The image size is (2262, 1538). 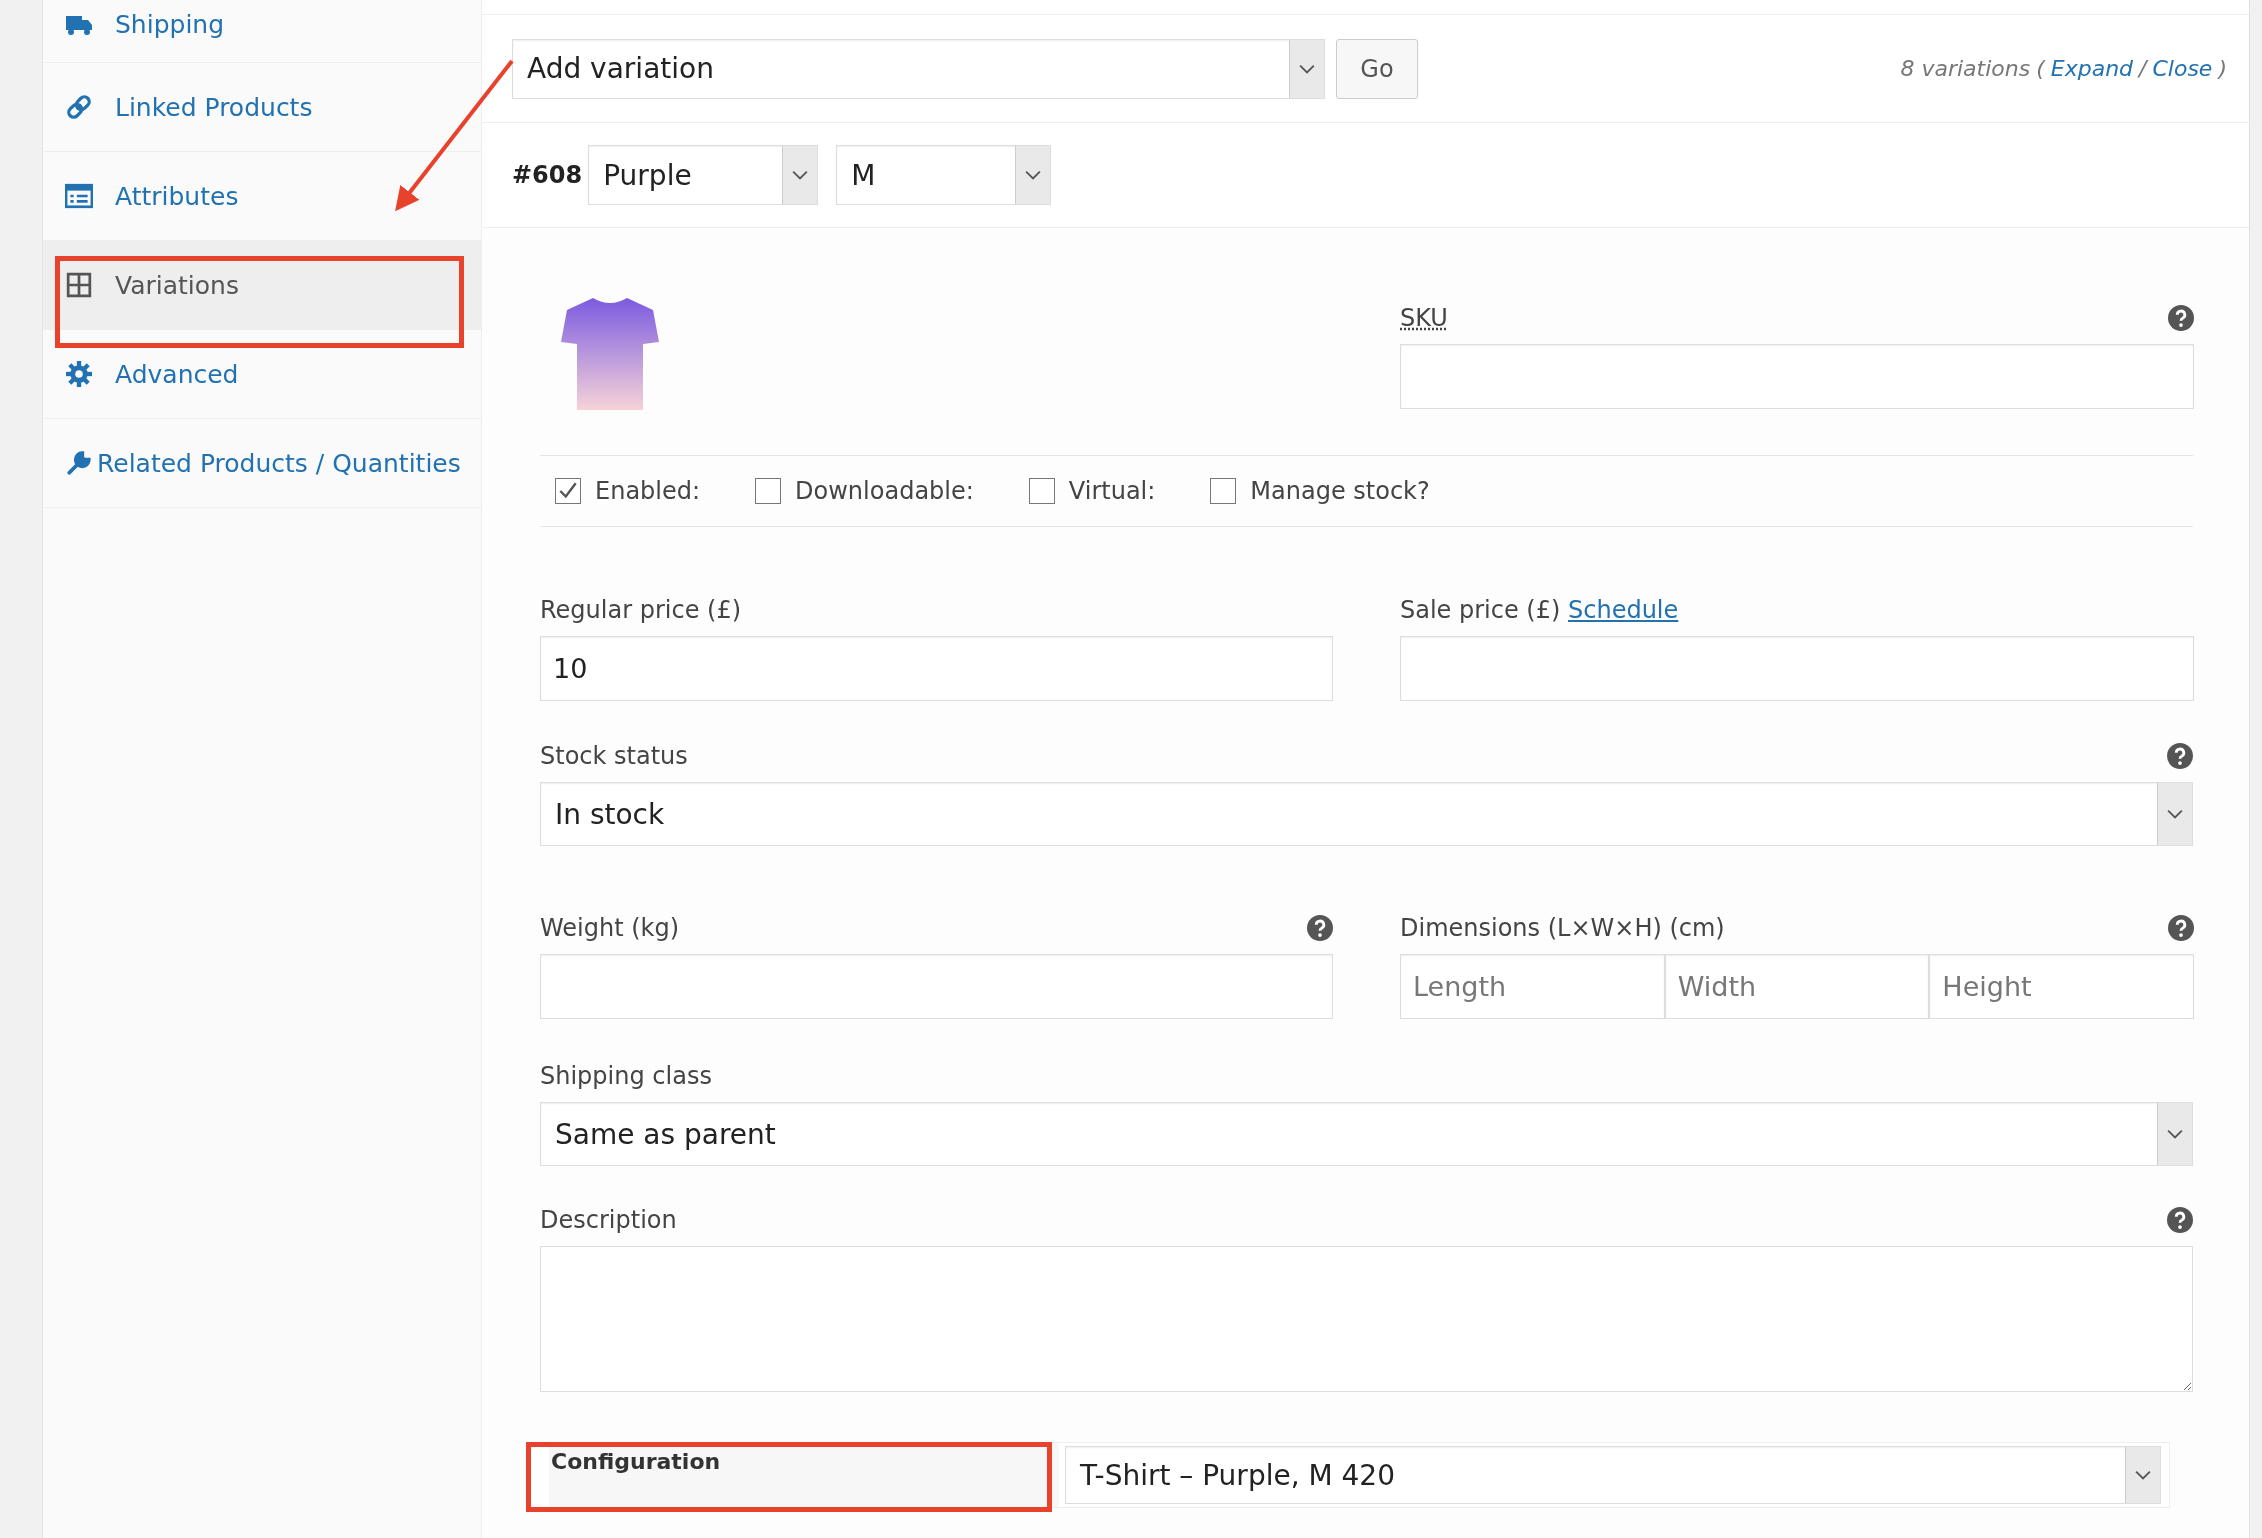 What do you see at coordinates (1340, 491) in the screenshot?
I see `checkbox-label: Manage stock?` at bounding box center [1340, 491].